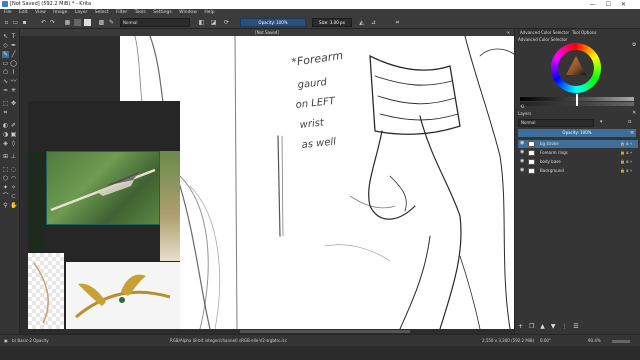  What do you see at coordinates (121, 12) in the screenshot?
I see `menu-filter: Filter` at bounding box center [121, 12].